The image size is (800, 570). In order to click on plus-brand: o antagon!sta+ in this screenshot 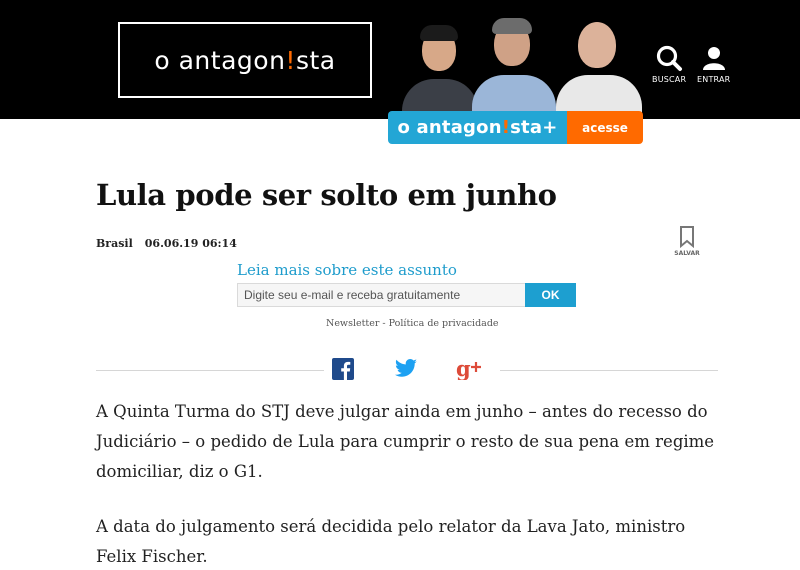, I will do `click(477, 127)`.